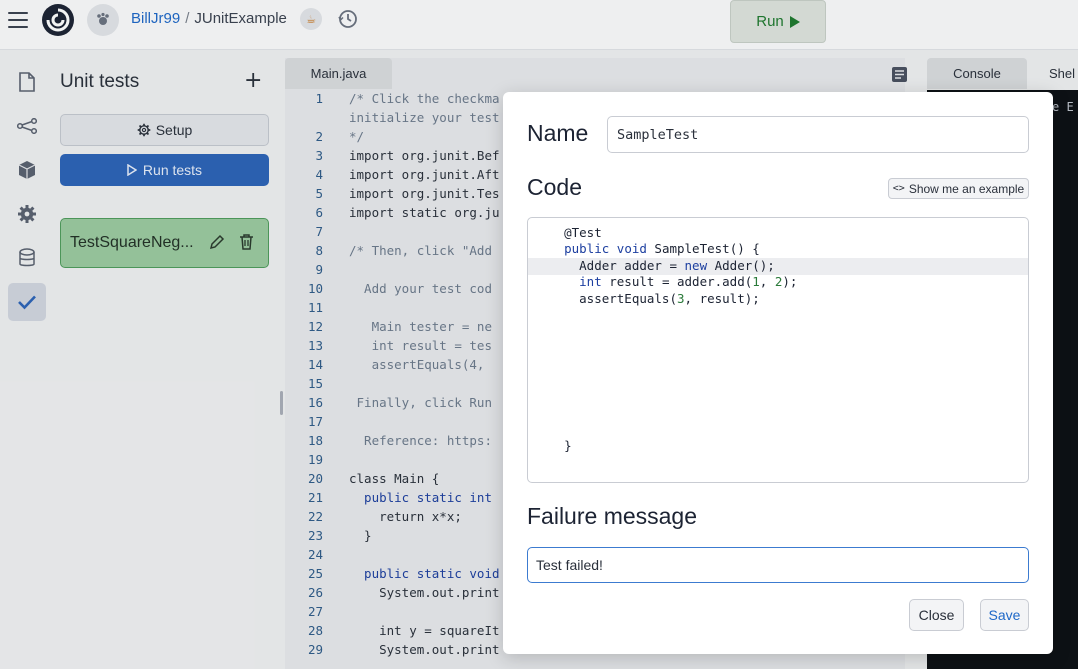 The image size is (1078, 669). I want to click on name-input: SampleTest, so click(818, 134).